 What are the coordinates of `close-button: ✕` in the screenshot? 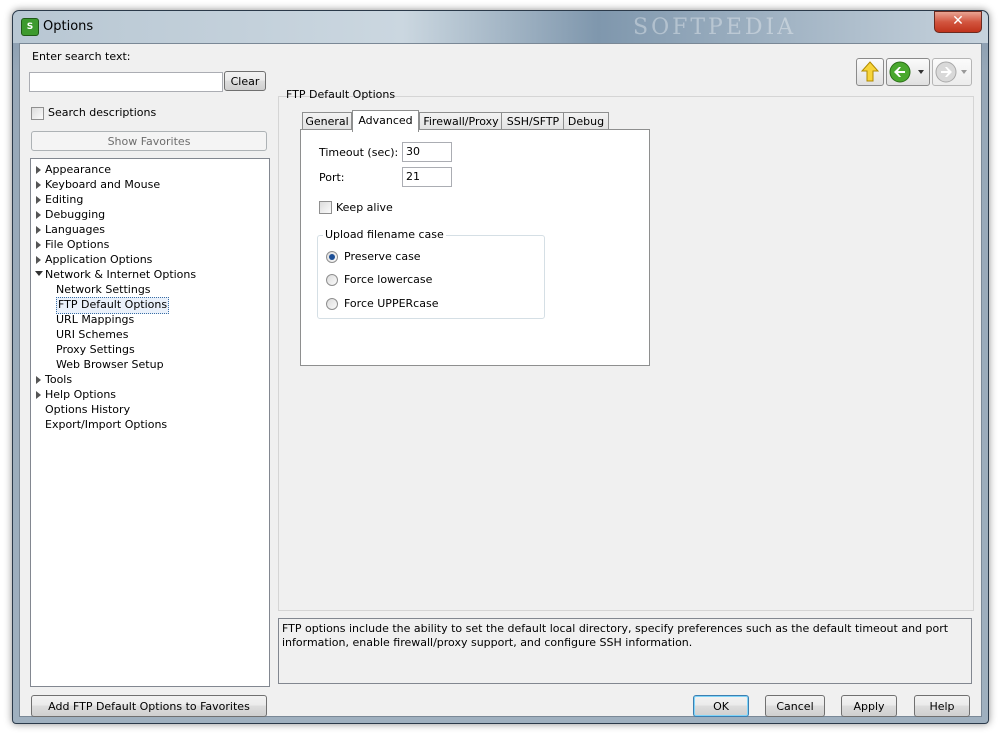 It's located at (958, 22).